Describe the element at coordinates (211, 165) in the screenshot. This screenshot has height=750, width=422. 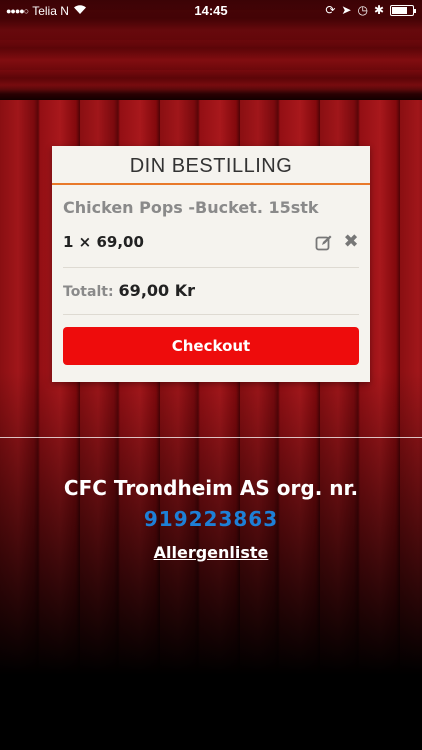
I see `order-title: DIN BESTILLING` at that location.